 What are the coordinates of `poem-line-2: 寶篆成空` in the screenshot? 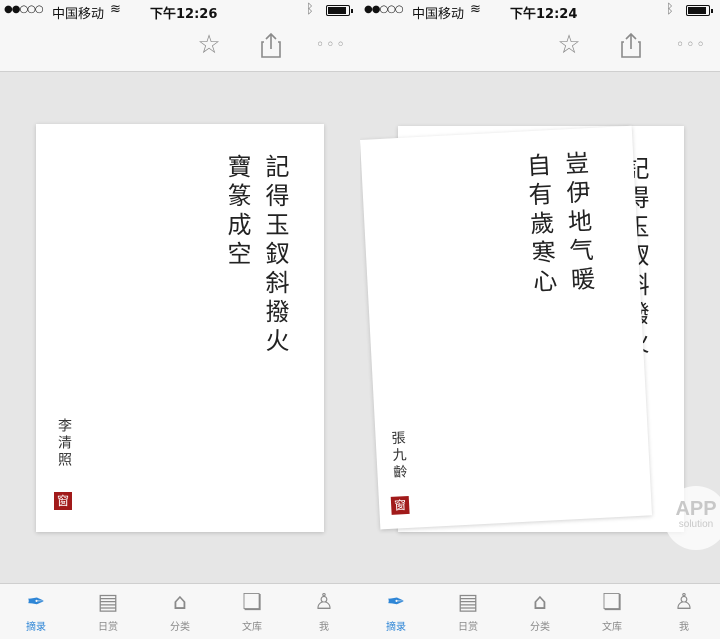 It's located at (237, 212).